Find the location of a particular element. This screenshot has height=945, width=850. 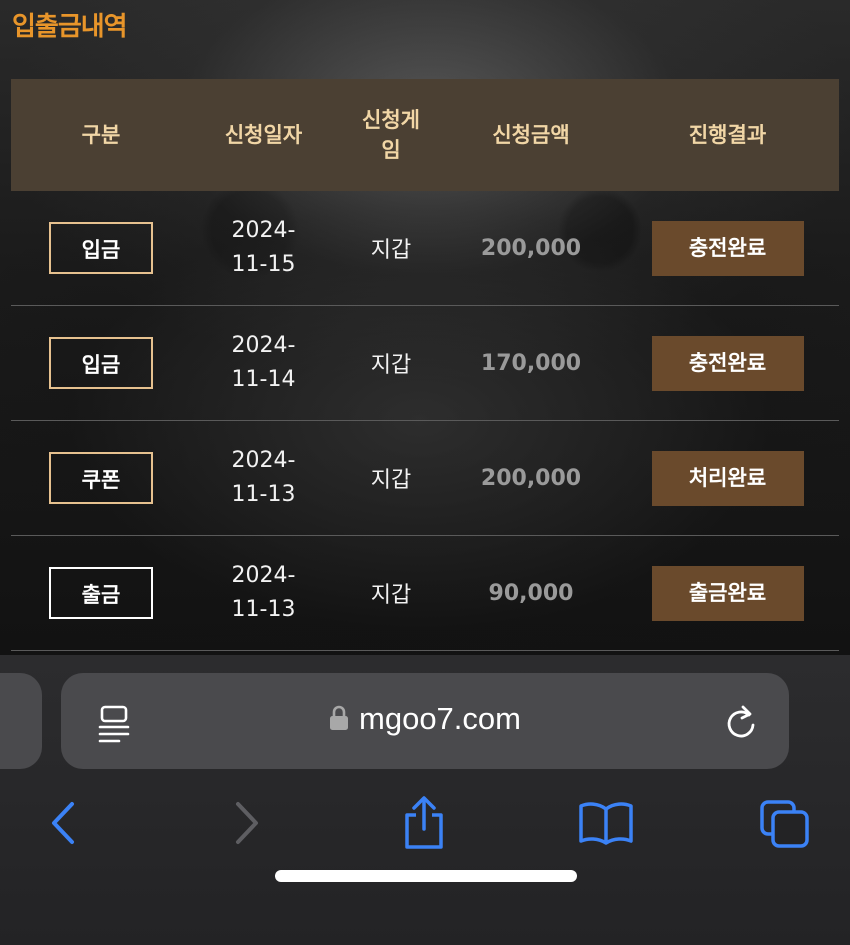

table-row: 입금 2024- 11-14 지갑 170,000 충전완료 is located at coordinates (425, 363).